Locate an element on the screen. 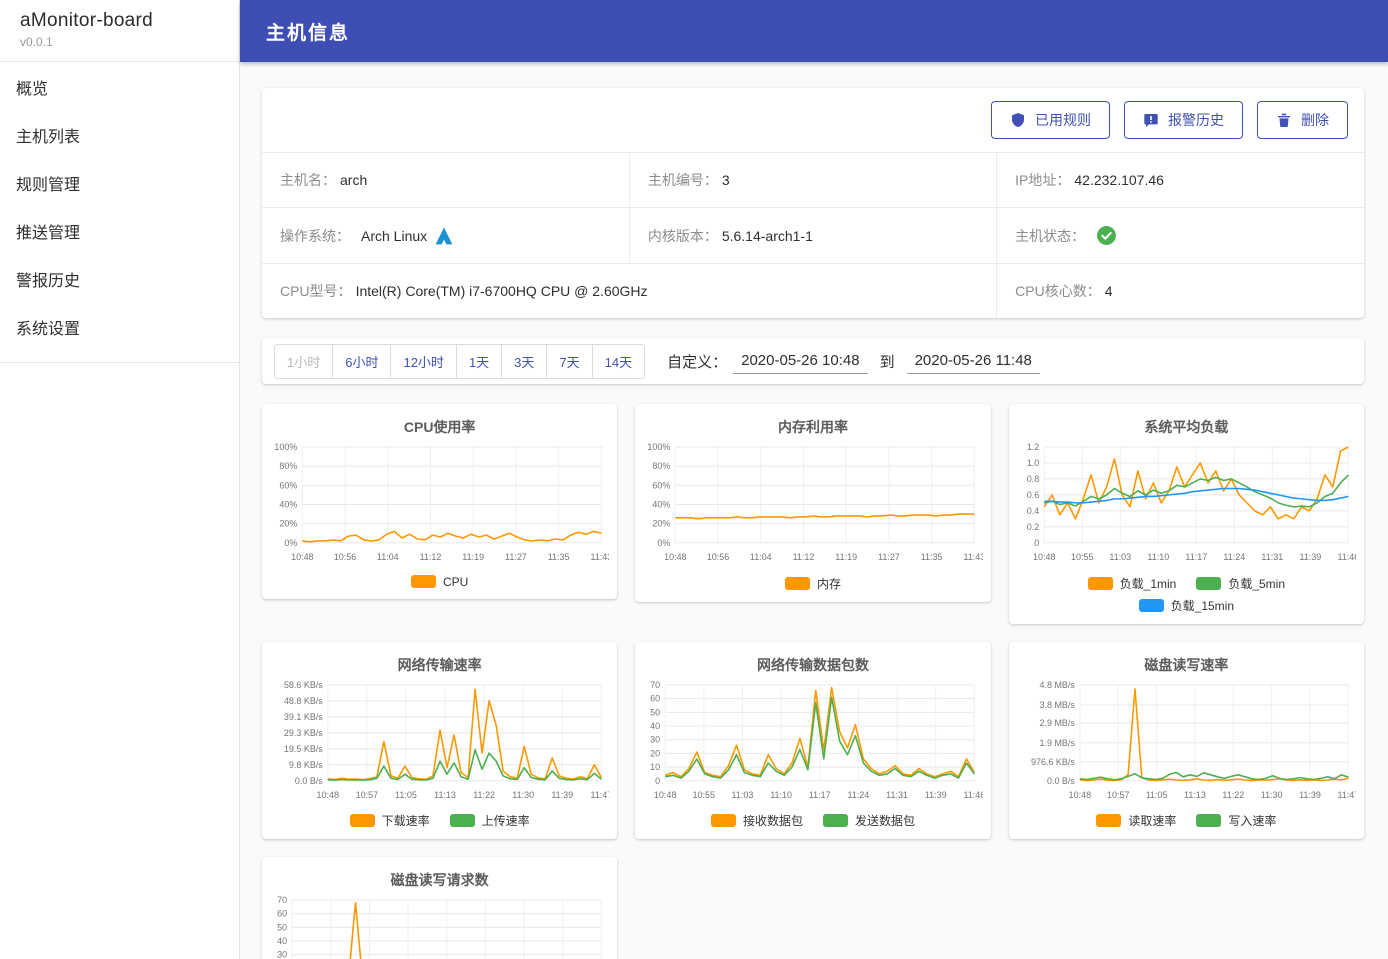  range-button-6: 14天 is located at coordinates (618, 361).